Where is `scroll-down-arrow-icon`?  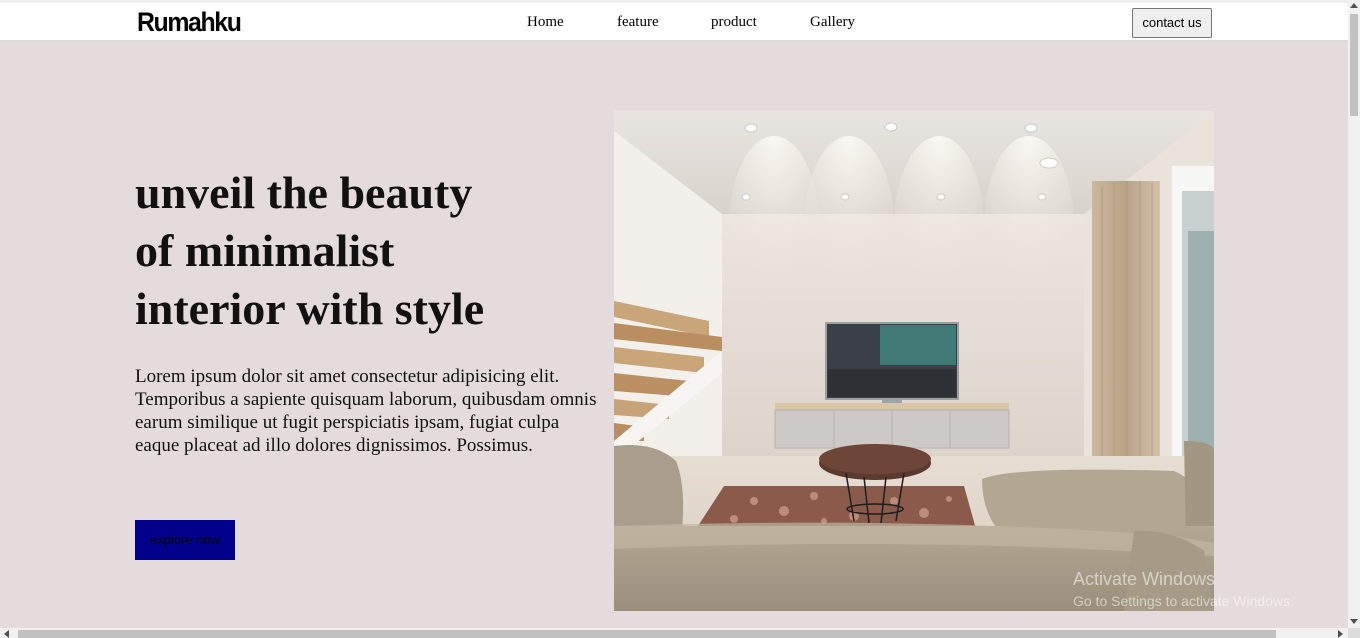 scroll-down-arrow-icon is located at coordinates (1354, 621).